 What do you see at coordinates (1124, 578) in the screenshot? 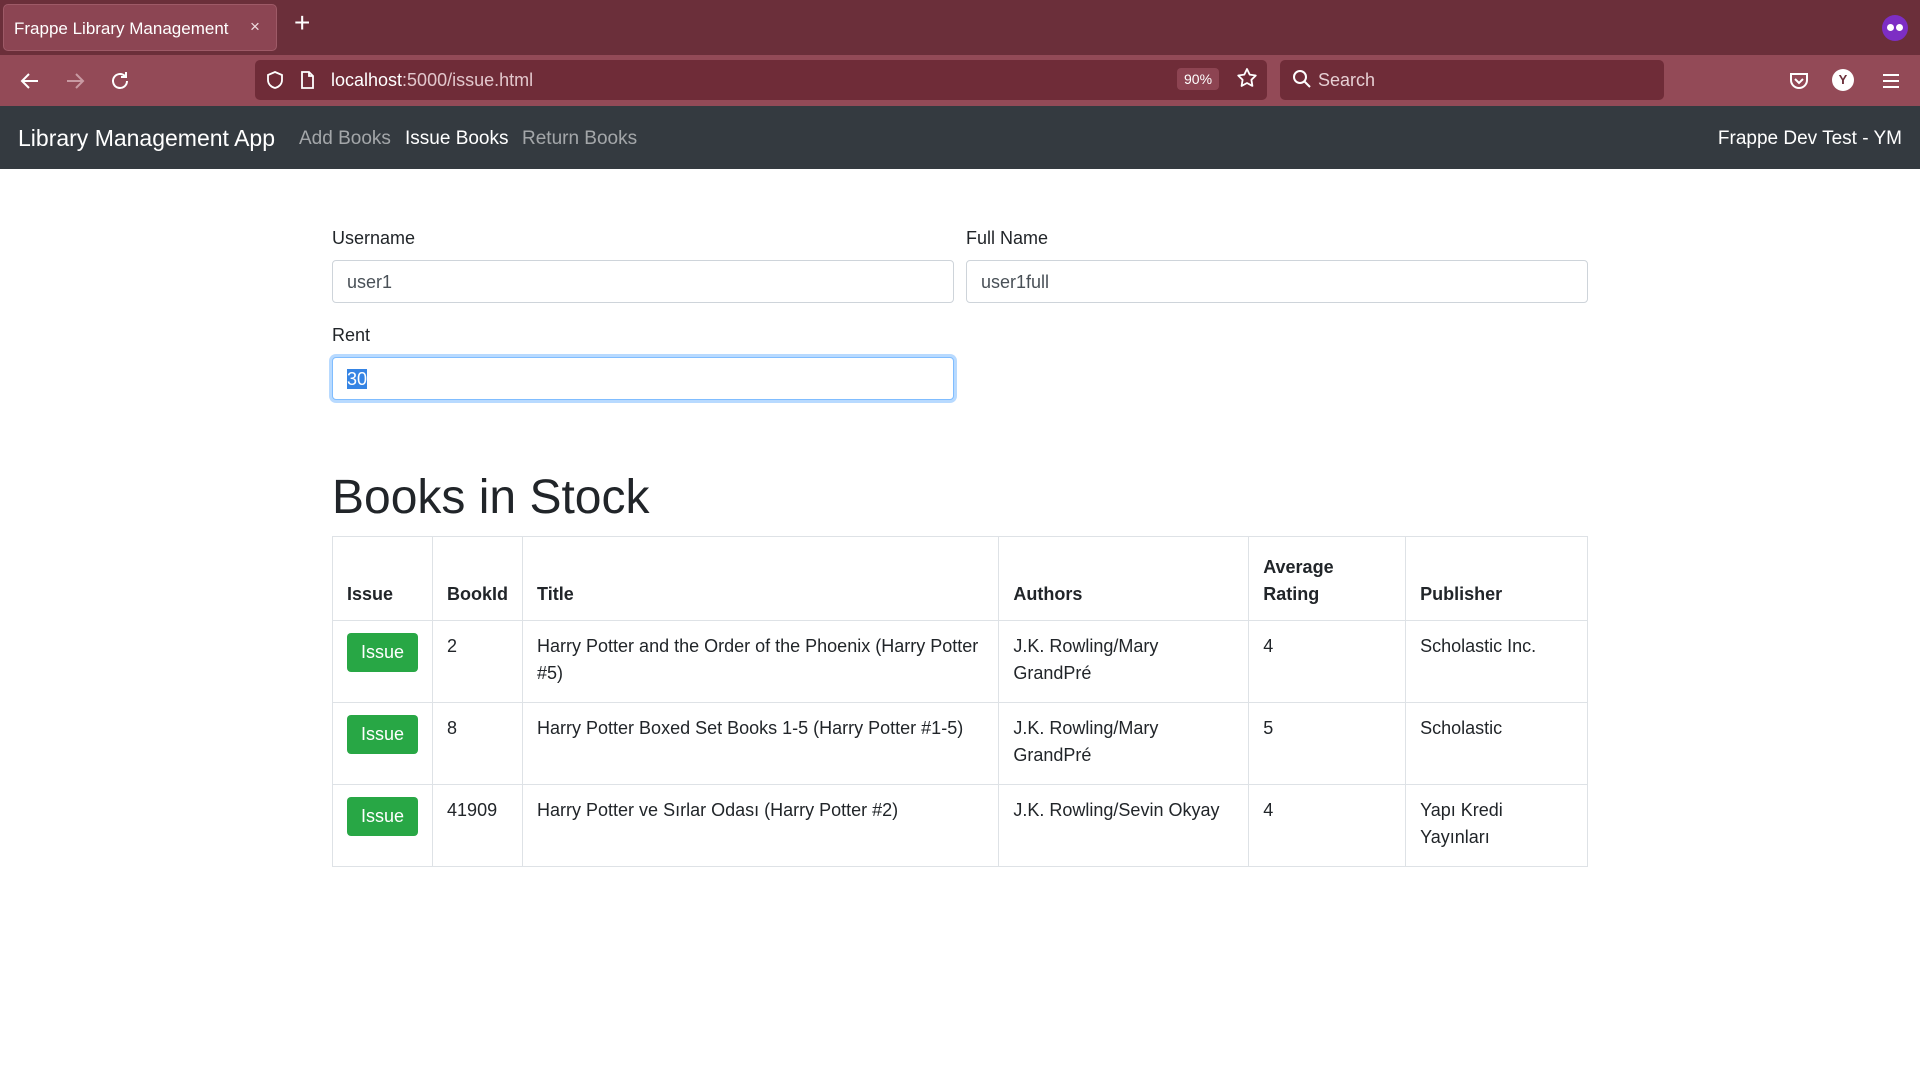
I see `column-header-authors: Authors` at bounding box center [1124, 578].